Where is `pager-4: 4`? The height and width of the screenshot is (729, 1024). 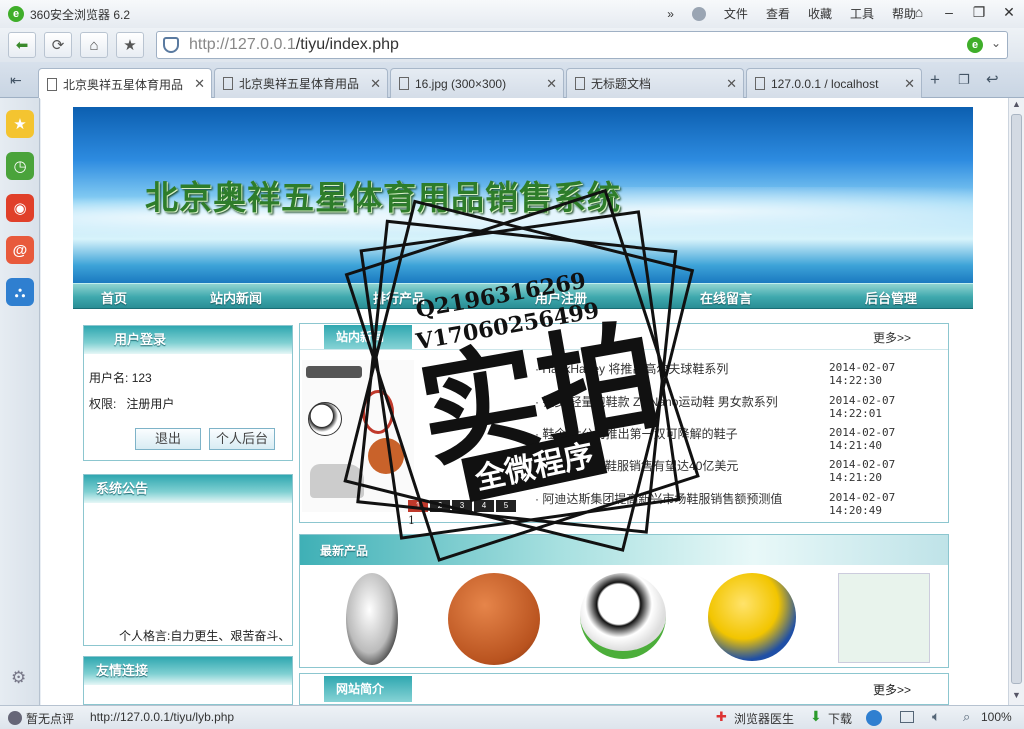 pager-4: 4 is located at coordinates (484, 506).